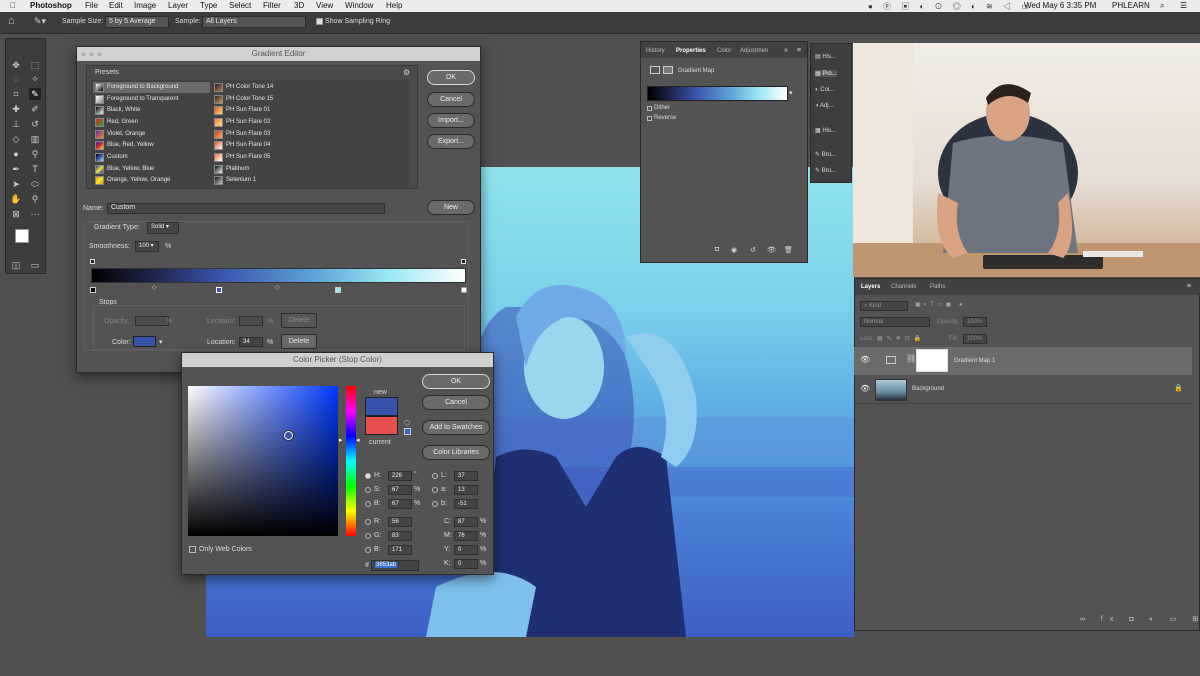 This screenshot has width=1200, height=676. What do you see at coordinates (91, 5) in the screenshot?
I see `menu-file: File` at bounding box center [91, 5].